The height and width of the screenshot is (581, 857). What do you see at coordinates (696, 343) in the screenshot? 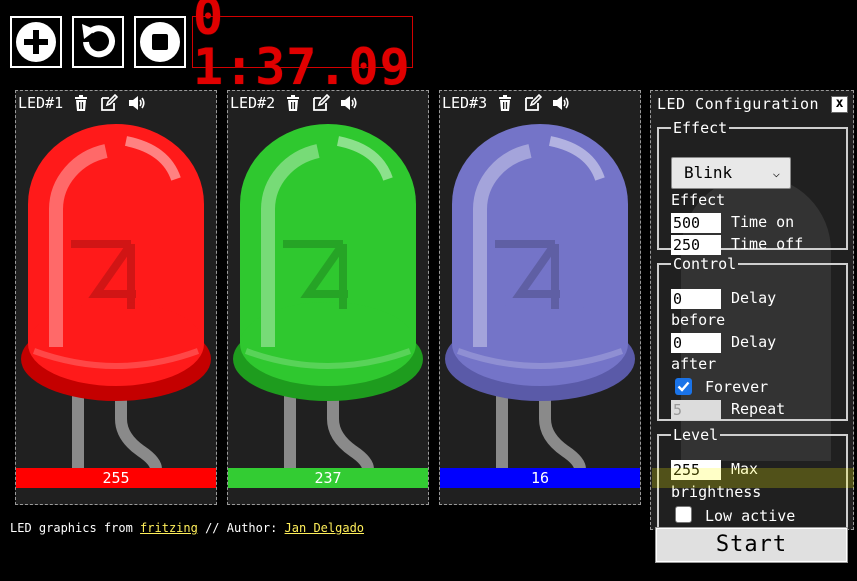
I see `delay-after-input` at bounding box center [696, 343].